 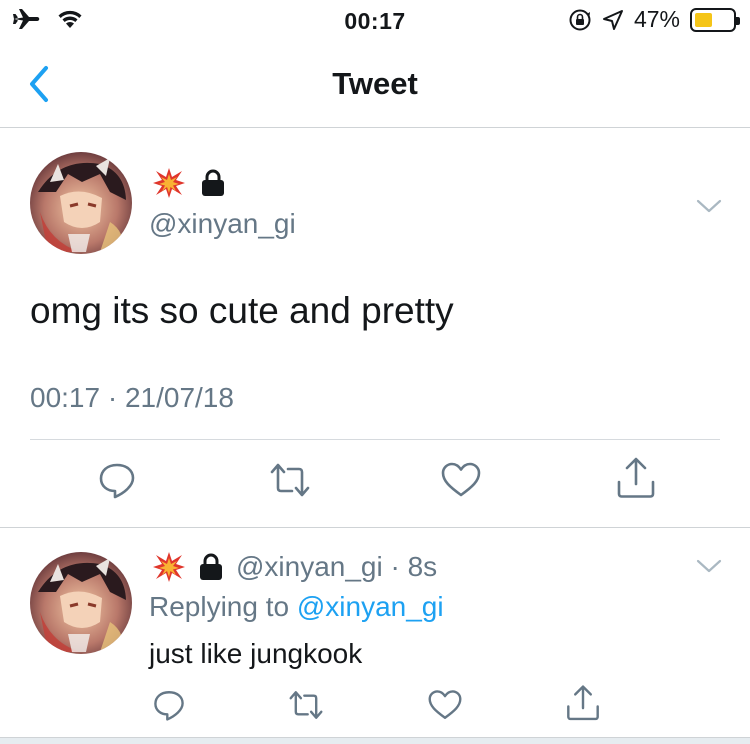 What do you see at coordinates (189, 183) in the screenshot?
I see `author-name-row` at bounding box center [189, 183].